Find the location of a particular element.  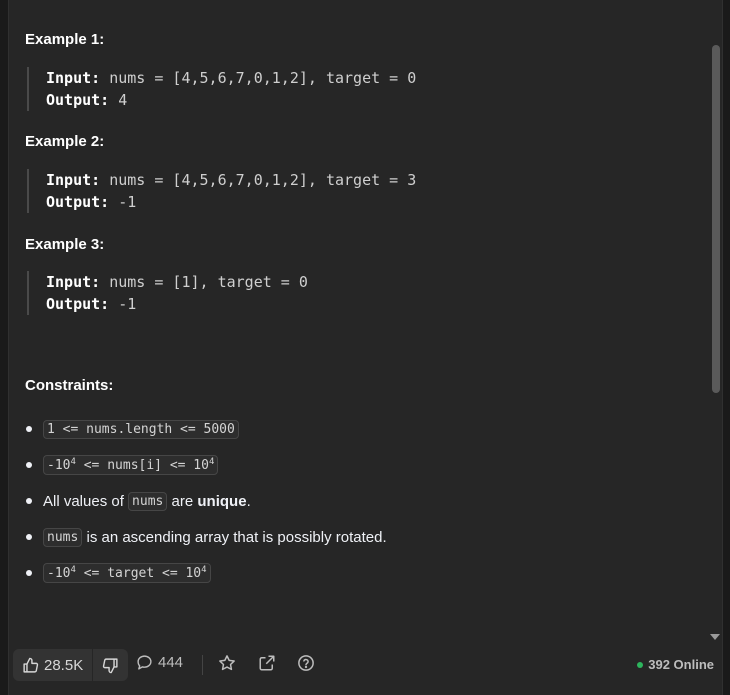

constraint-item: -104 <= nums[i] <= 104 is located at coordinates (345, 465).